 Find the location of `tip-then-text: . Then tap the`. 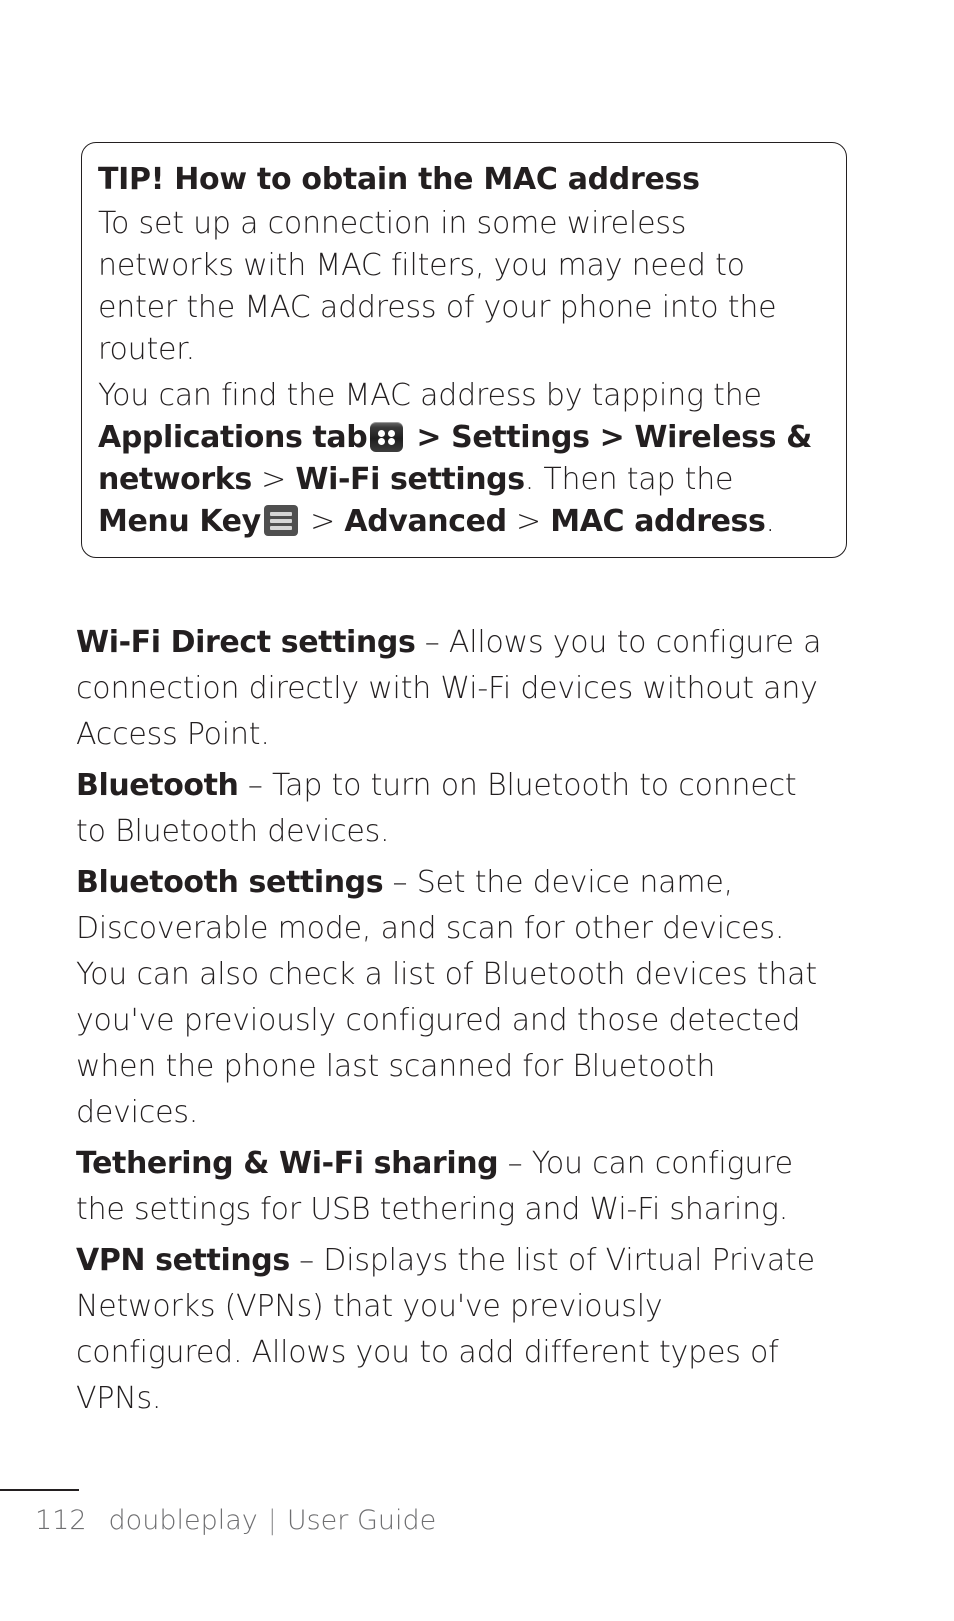

tip-then-text: . Then tap the is located at coordinates (629, 479).